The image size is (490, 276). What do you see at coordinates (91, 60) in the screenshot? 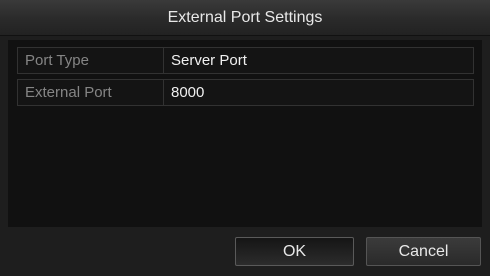
I see `port-type-label: Port Type` at bounding box center [91, 60].